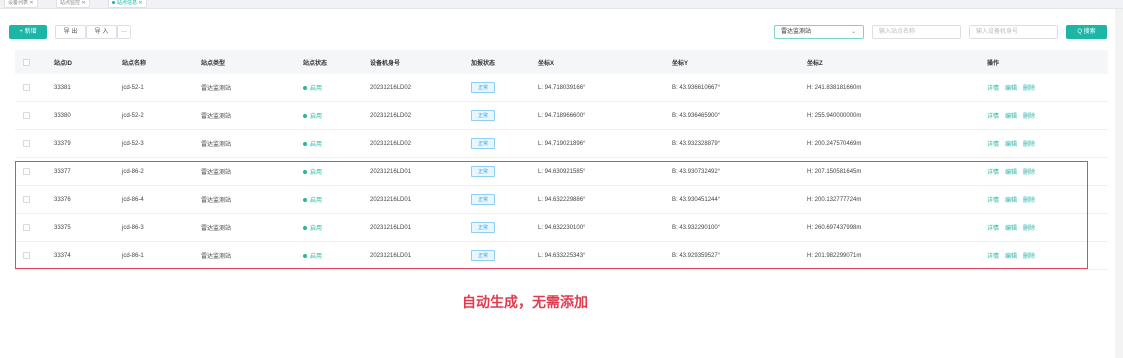 Image resolution: width=1123 pixels, height=358 pixels. I want to click on annotation-note: 自动生成，无需添加, so click(525, 302).